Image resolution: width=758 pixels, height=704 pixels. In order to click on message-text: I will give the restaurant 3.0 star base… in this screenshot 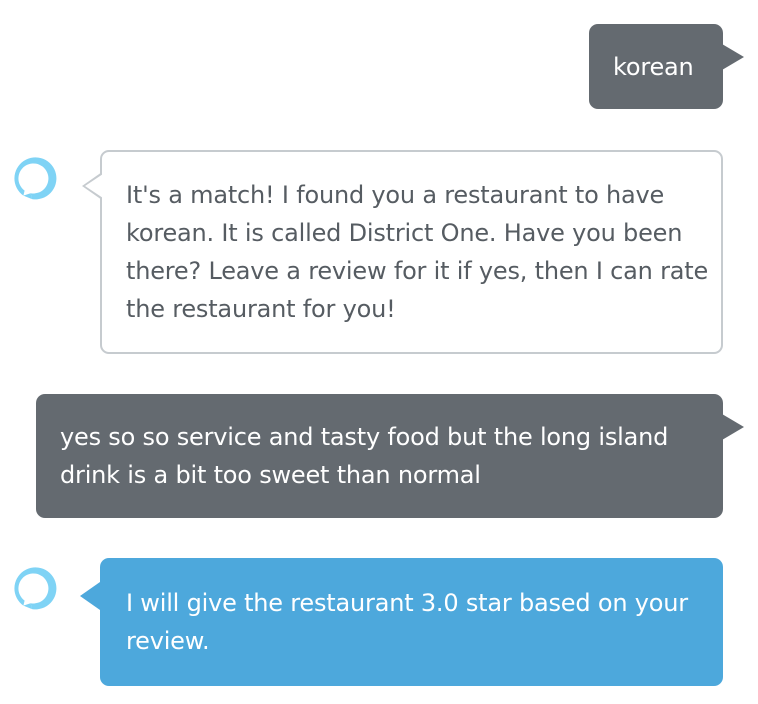, I will do `click(407, 622)`.